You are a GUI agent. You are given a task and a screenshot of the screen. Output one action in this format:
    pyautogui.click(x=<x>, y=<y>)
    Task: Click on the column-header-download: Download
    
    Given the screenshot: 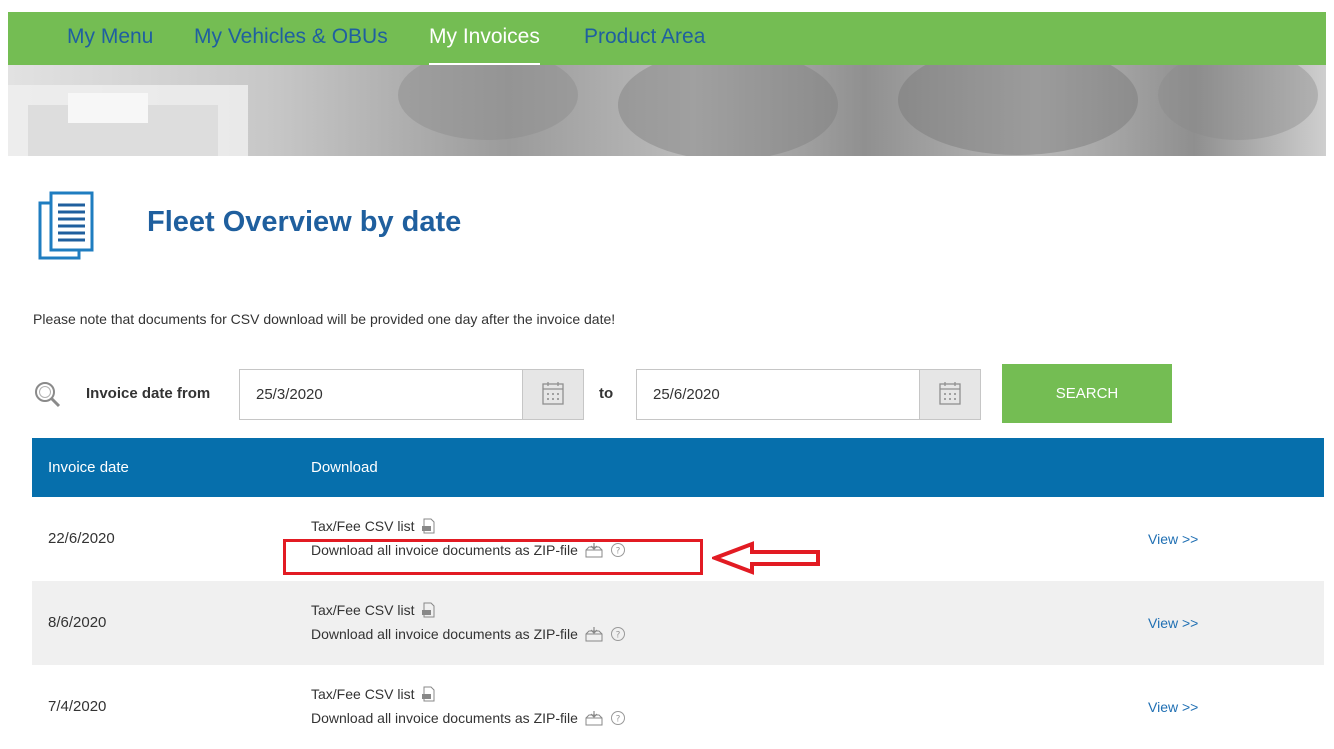 What is the action you would take?
    pyautogui.click(x=344, y=467)
    